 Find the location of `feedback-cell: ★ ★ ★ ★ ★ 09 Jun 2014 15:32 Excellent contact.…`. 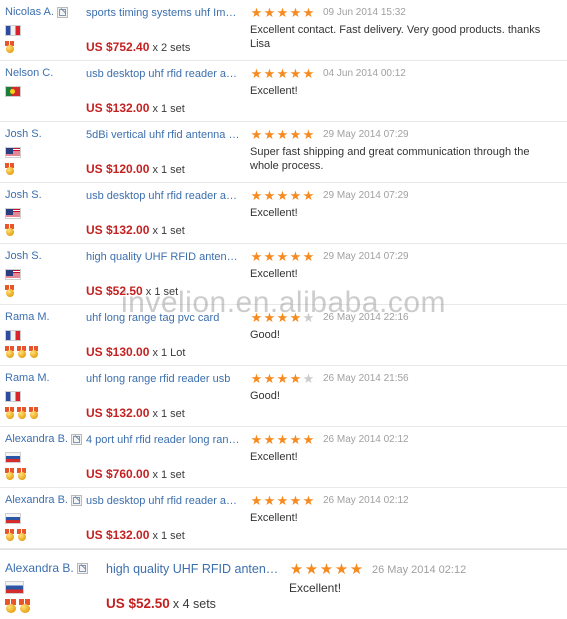

feedback-cell: ★ ★ ★ ★ ★ 09 Jun 2014 15:32 Excellent contact.… is located at coordinates (404, 28).